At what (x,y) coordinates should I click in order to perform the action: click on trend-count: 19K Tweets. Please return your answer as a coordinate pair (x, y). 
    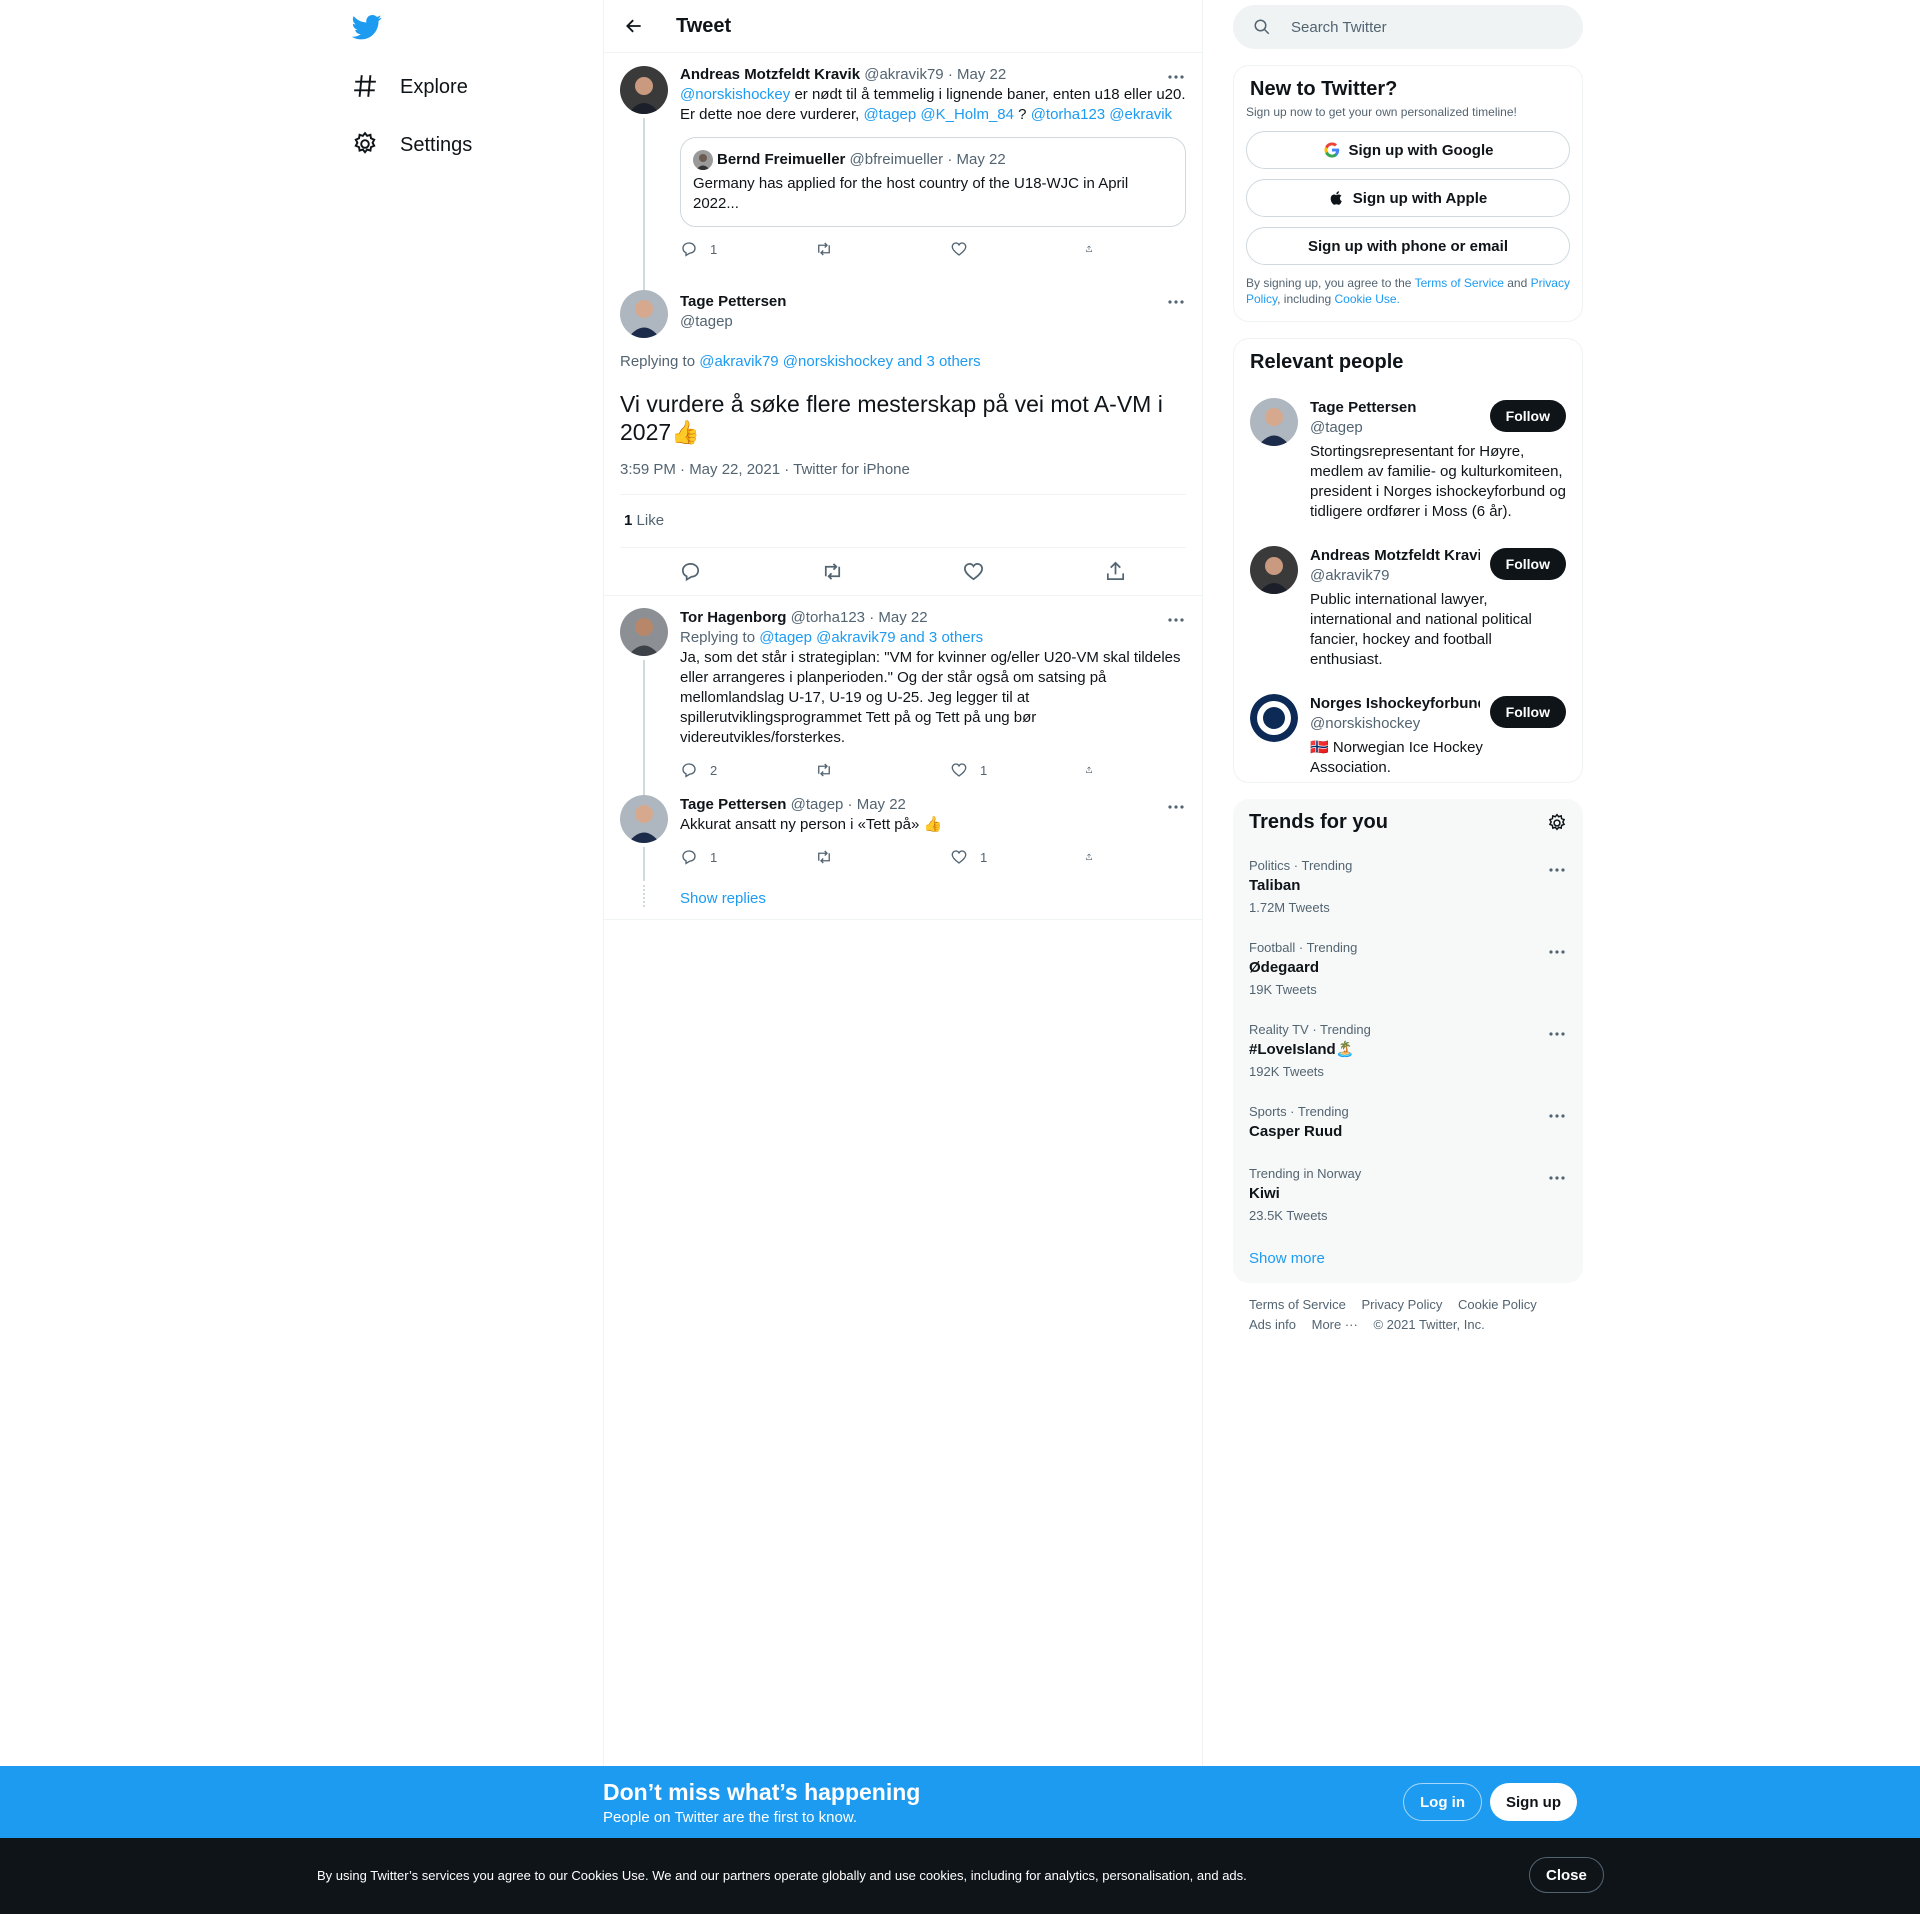
    Looking at the image, I should click on (1283, 989).